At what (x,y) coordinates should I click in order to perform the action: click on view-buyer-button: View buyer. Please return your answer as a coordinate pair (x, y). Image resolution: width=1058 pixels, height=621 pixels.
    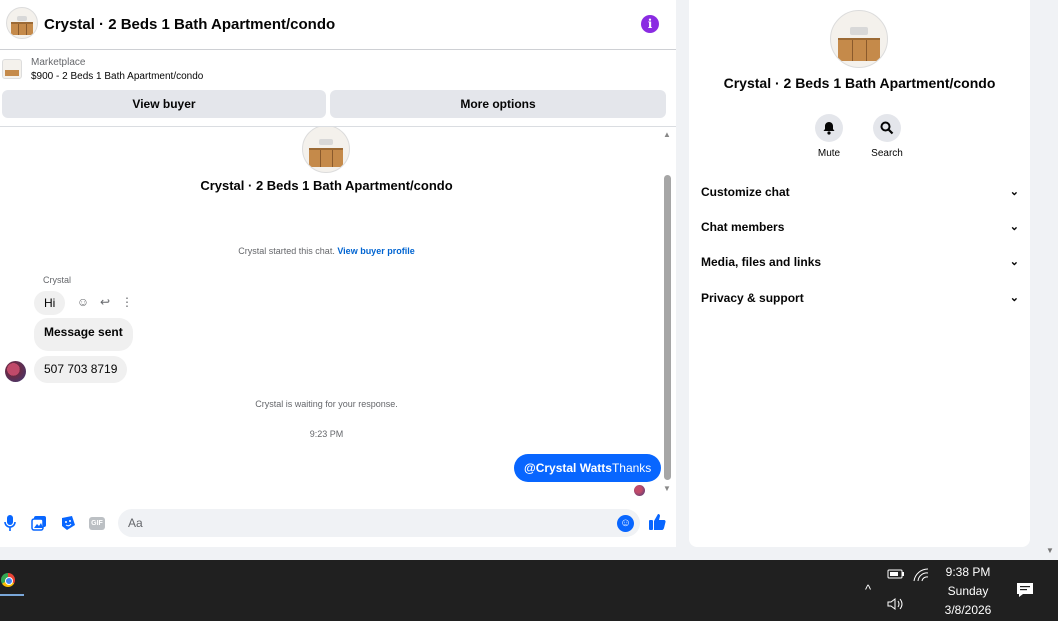
    Looking at the image, I should click on (164, 104).